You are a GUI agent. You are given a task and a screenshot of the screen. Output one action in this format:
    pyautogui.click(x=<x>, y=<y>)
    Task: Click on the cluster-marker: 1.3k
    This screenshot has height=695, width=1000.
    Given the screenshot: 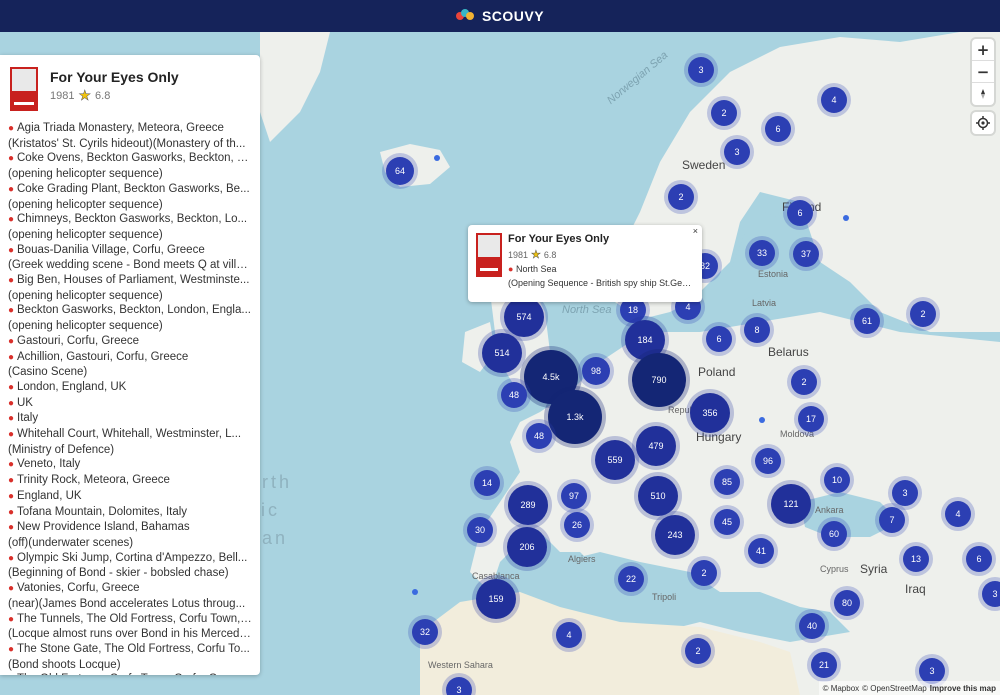 What is the action you would take?
    pyautogui.click(x=575, y=417)
    